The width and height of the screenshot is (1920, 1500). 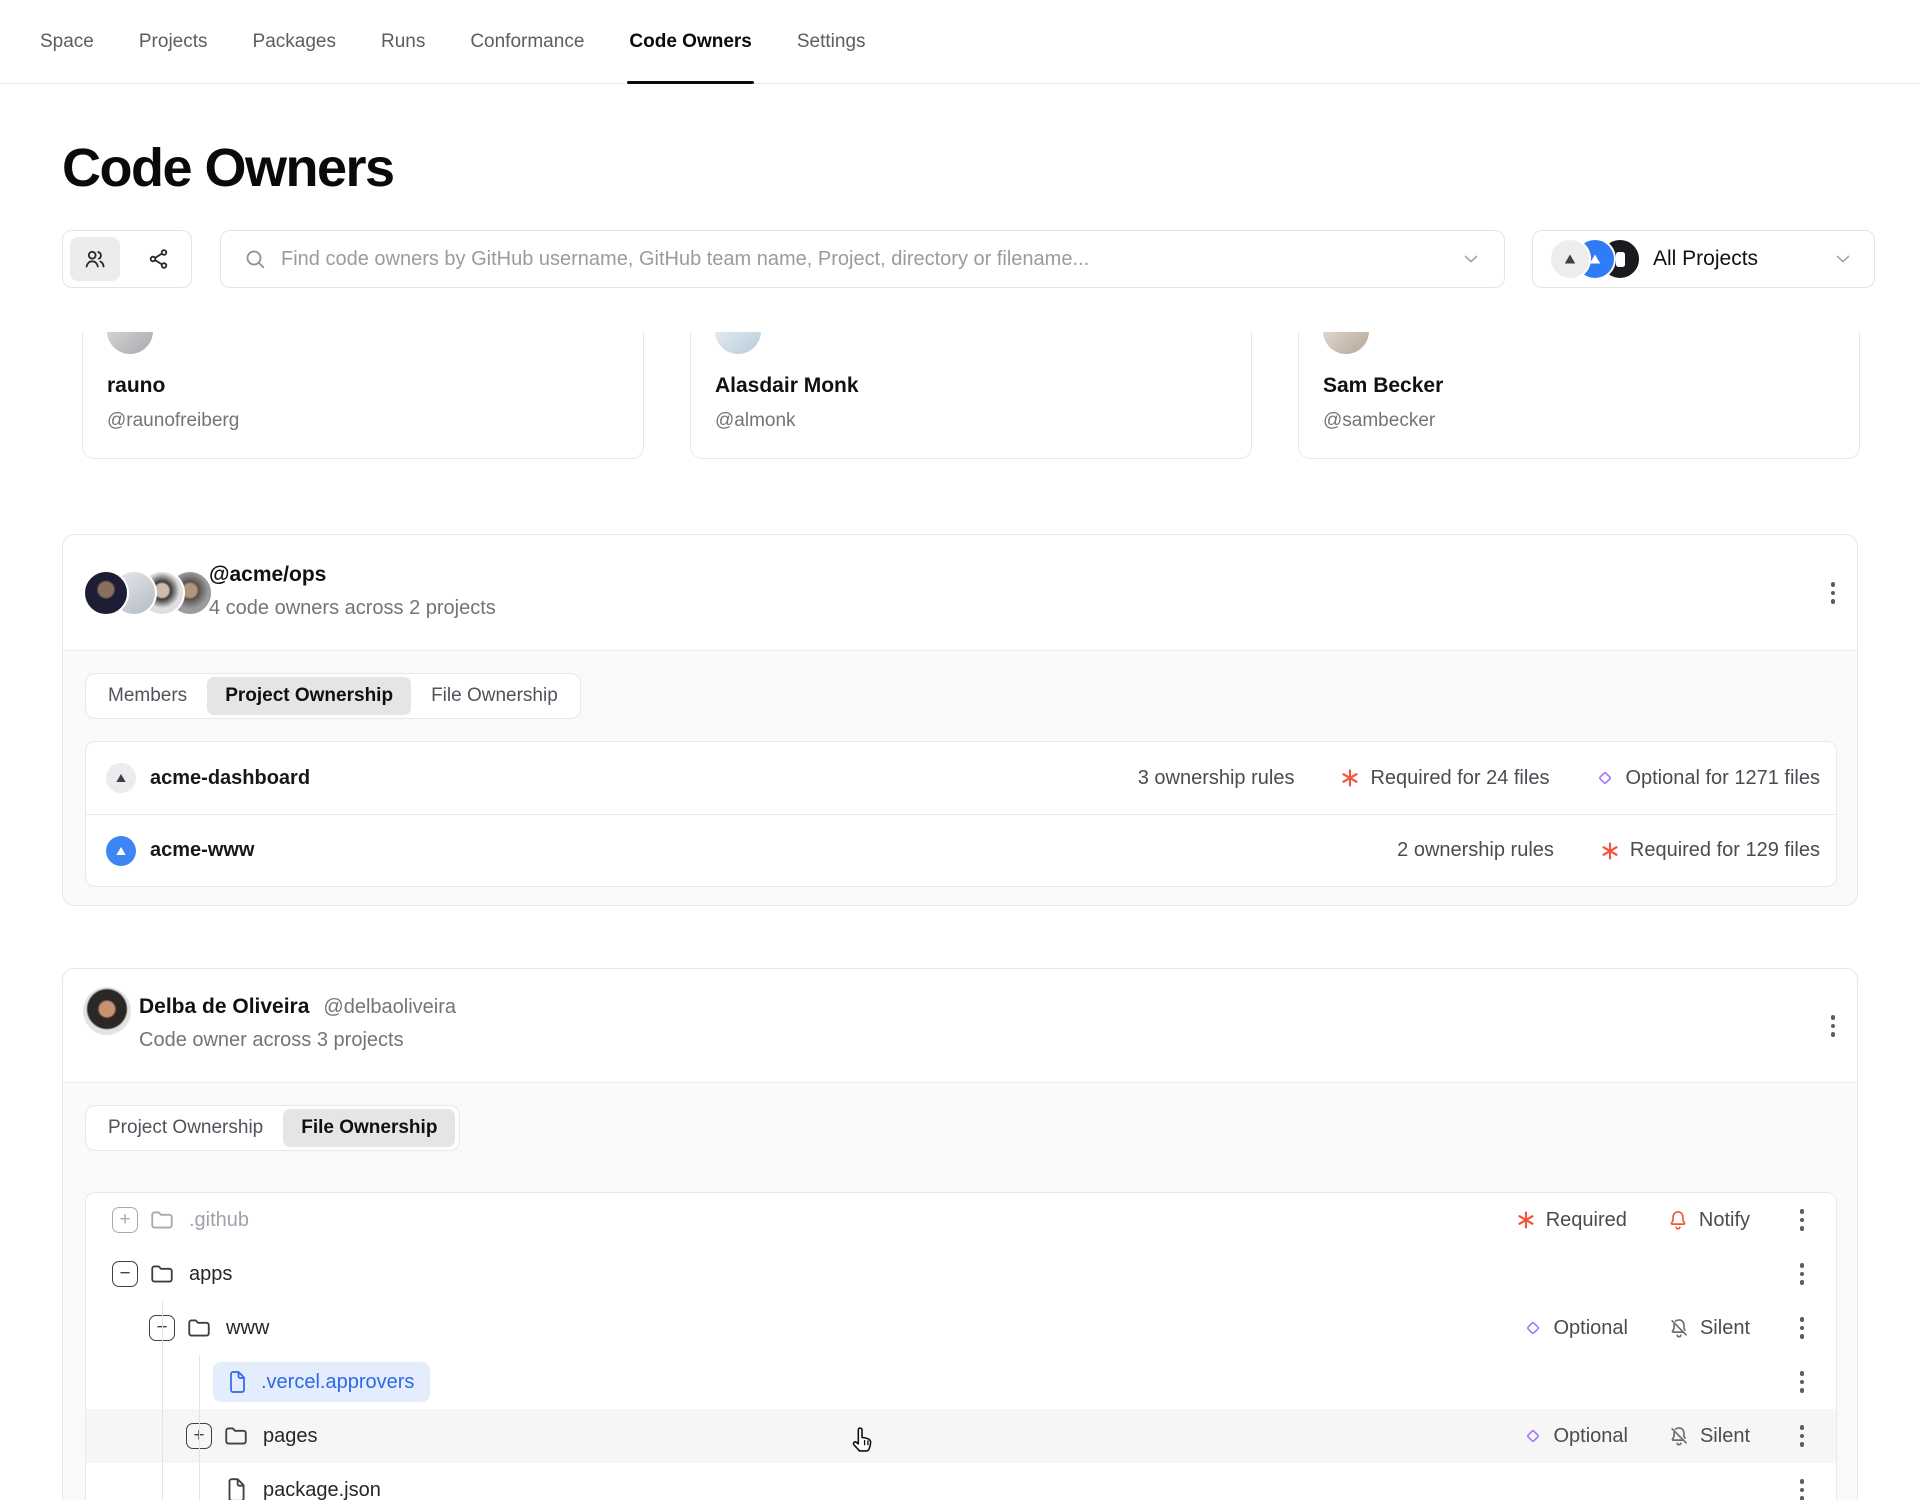 I want to click on members-view-button, so click(x=95, y=259).